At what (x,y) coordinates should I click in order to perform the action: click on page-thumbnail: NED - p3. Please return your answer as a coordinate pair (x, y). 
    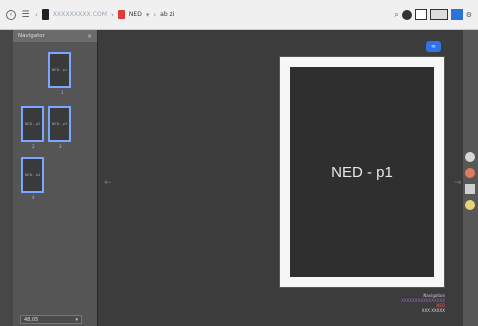
    Looking at the image, I should click on (59, 124).